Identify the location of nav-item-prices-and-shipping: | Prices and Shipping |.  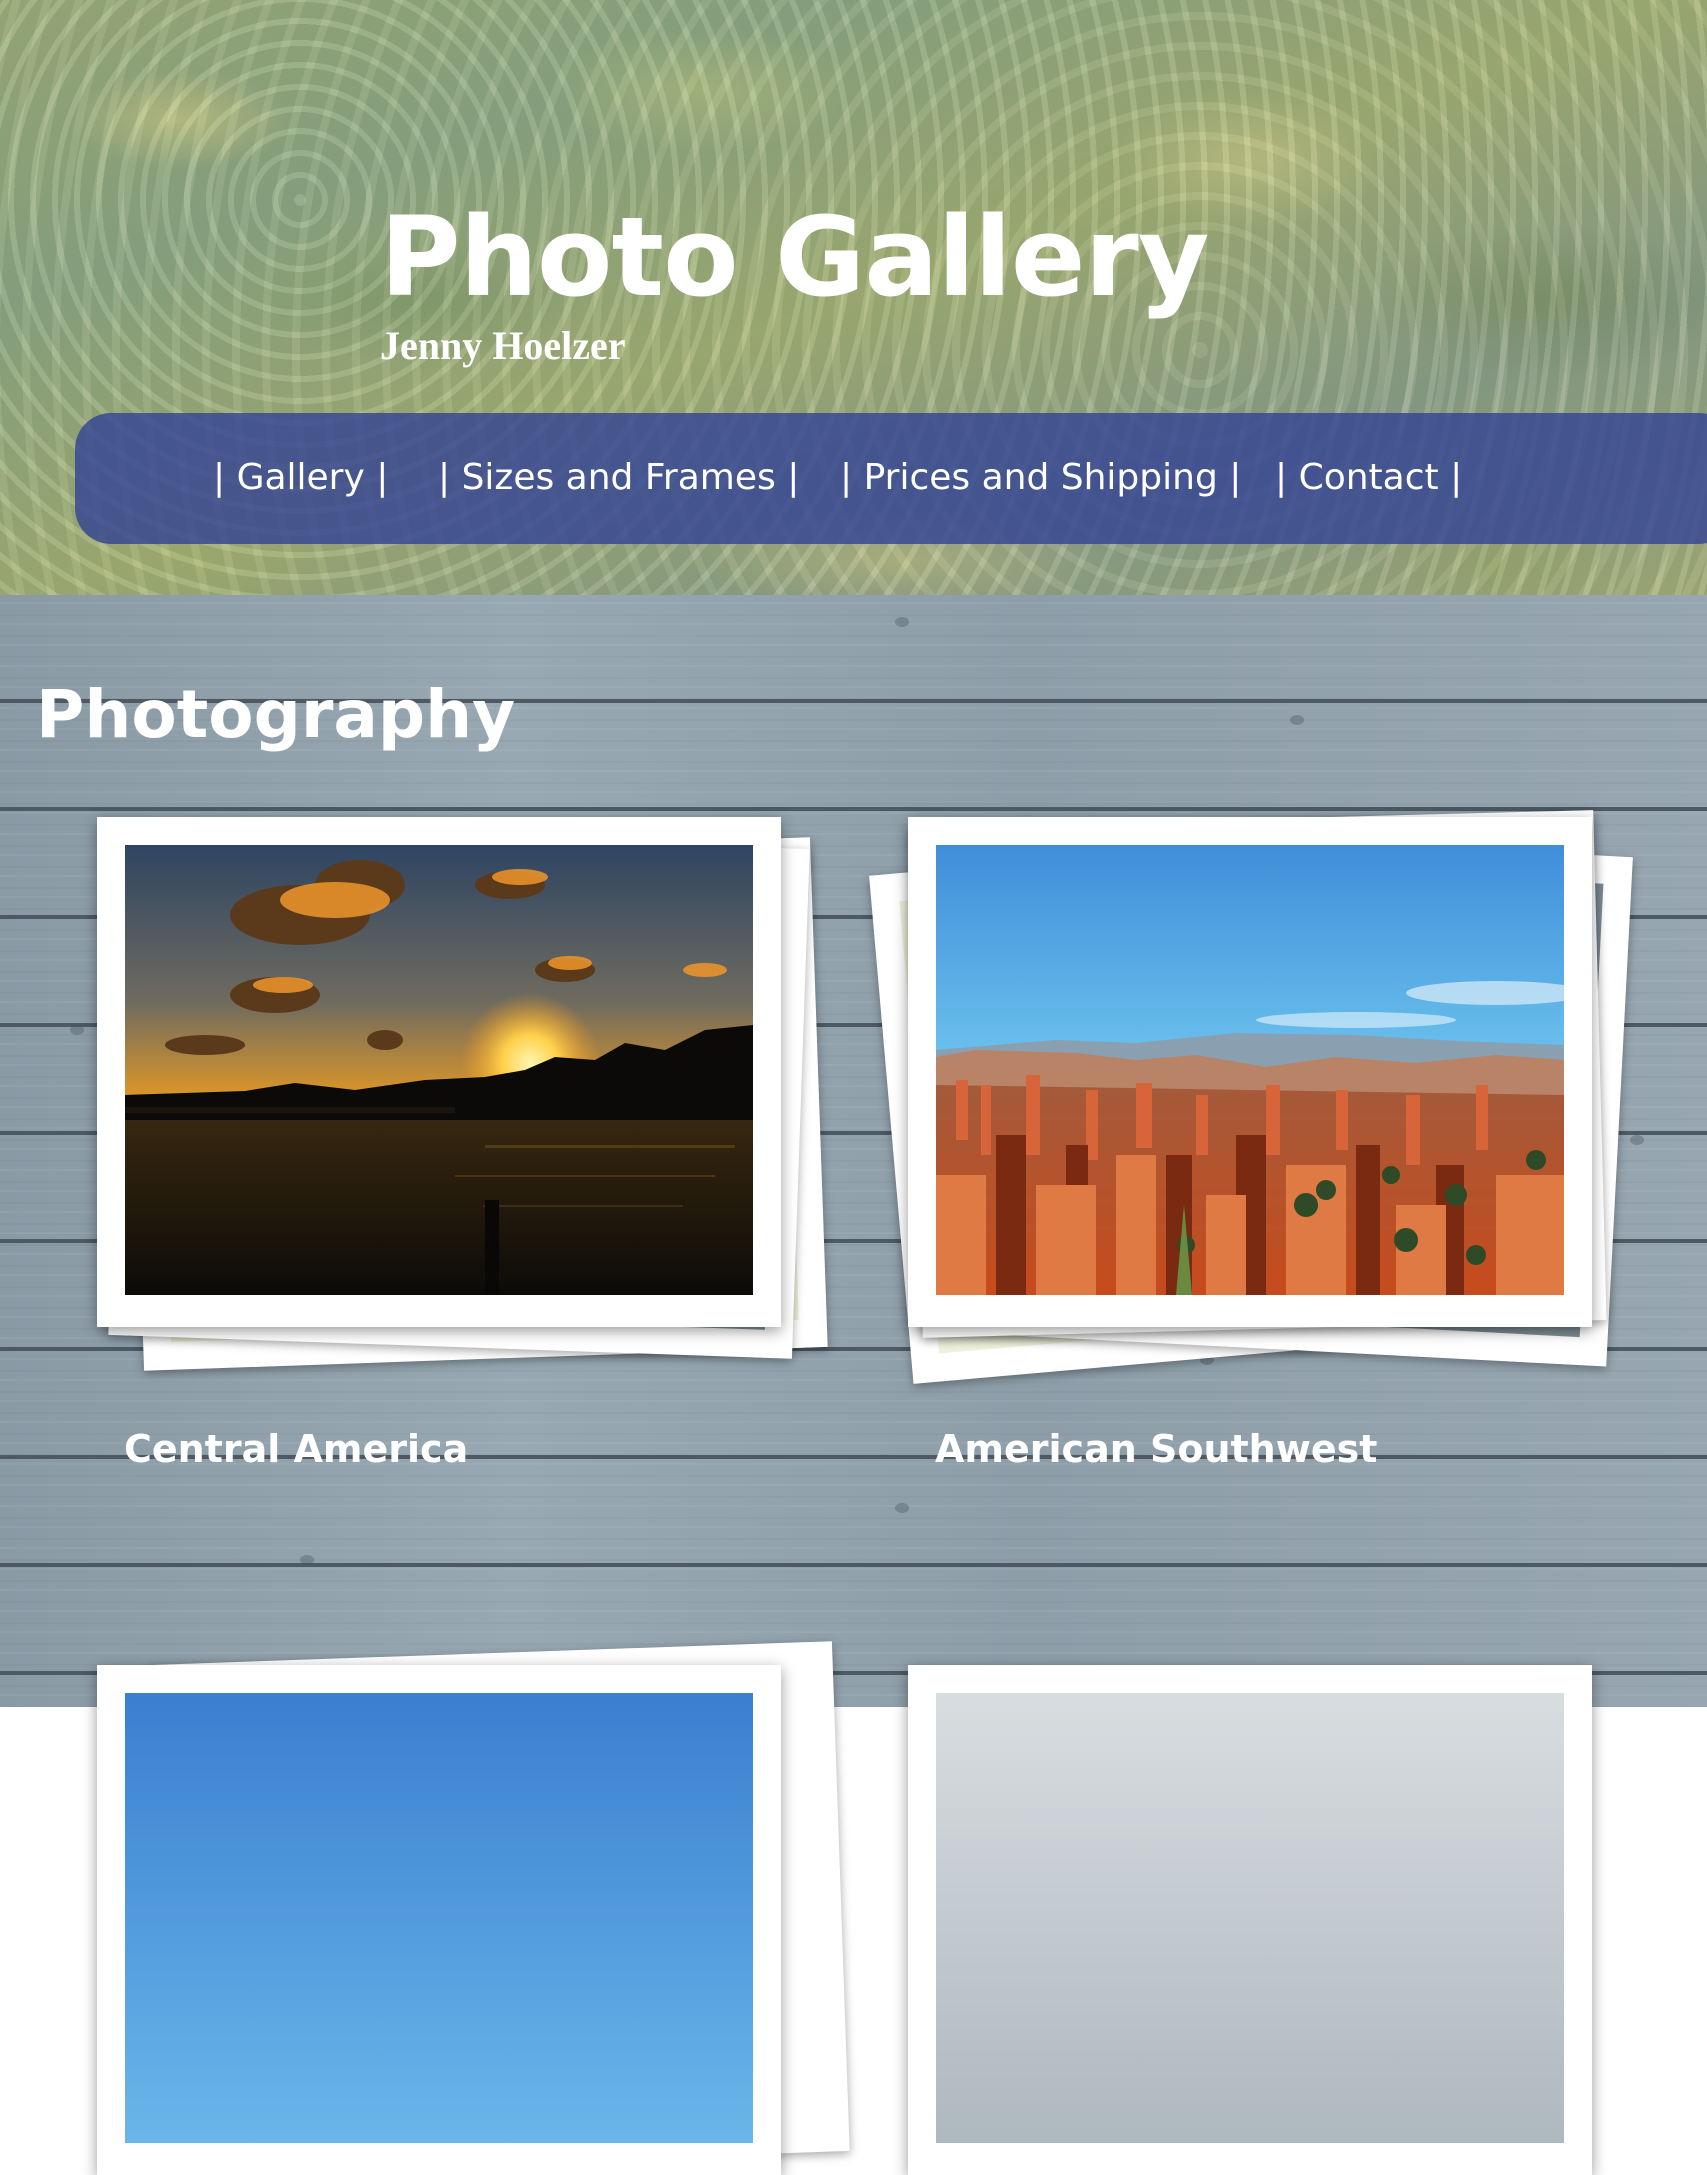
(1040, 478).